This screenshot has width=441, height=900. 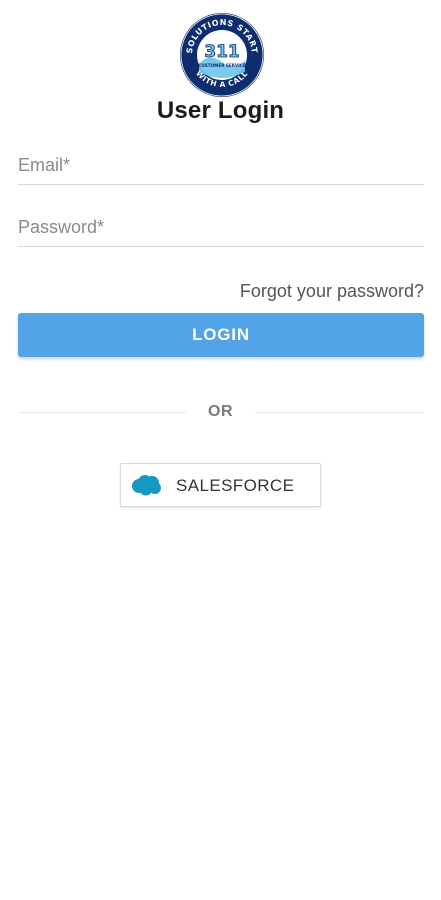 I want to click on salesforce-cloud-icon, so click(x=146, y=485).